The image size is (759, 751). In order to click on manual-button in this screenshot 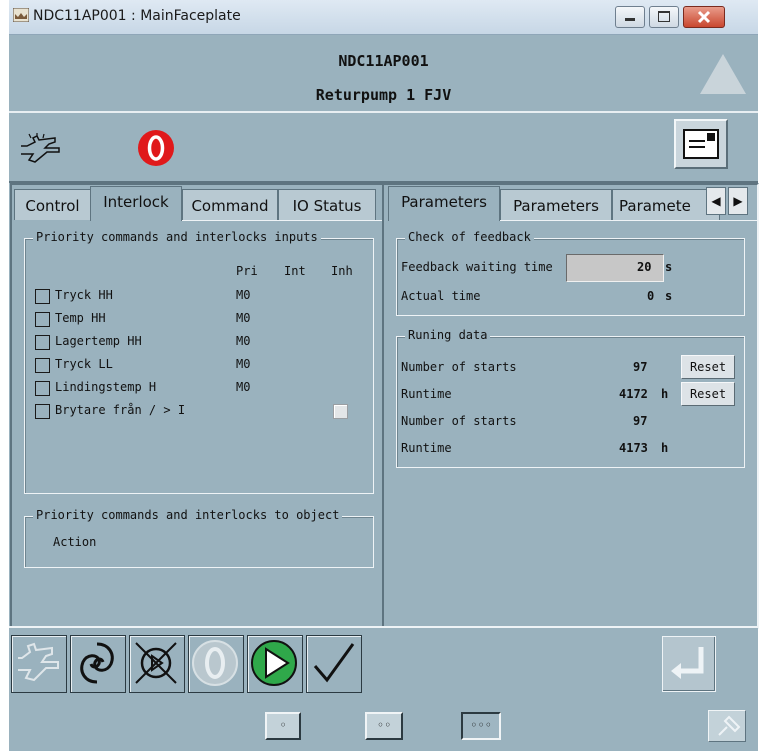, I will do `click(39, 664)`.